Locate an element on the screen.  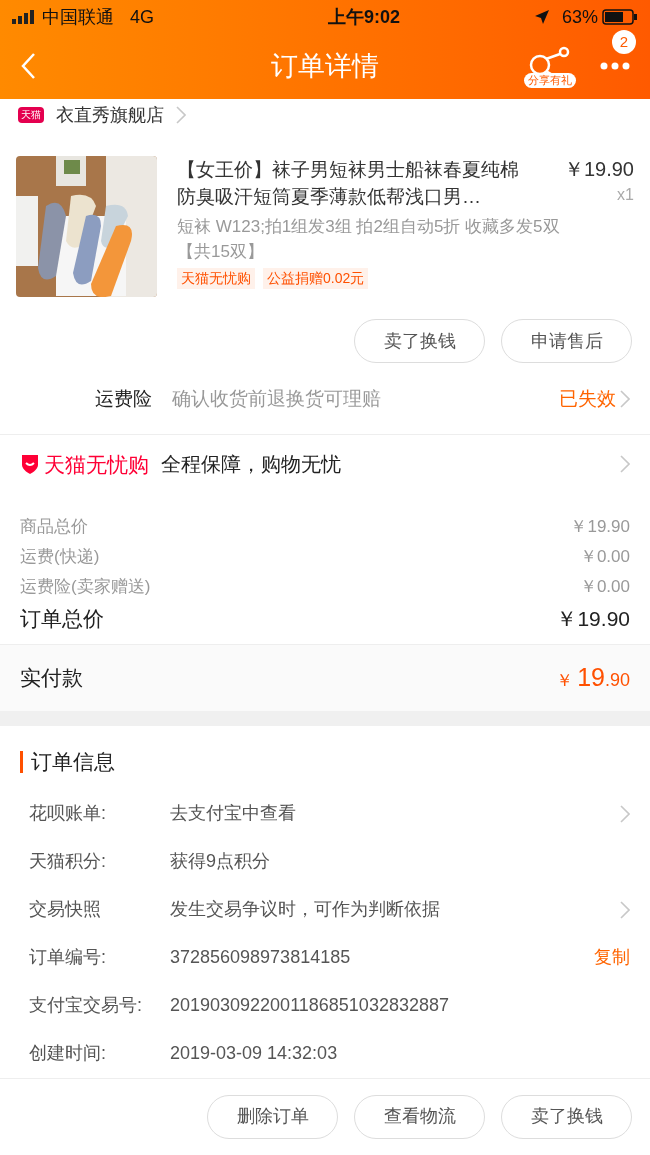
notification-badge: 2 is located at coordinates (624, 42).